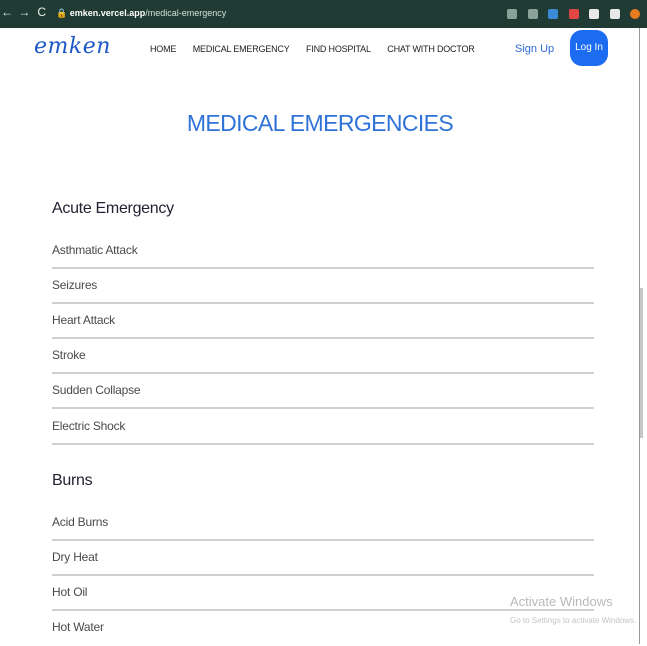 The image size is (647, 646). Describe the element at coordinates (163, 49) in the screenshot. I see `nav-home: HOME` at that location.